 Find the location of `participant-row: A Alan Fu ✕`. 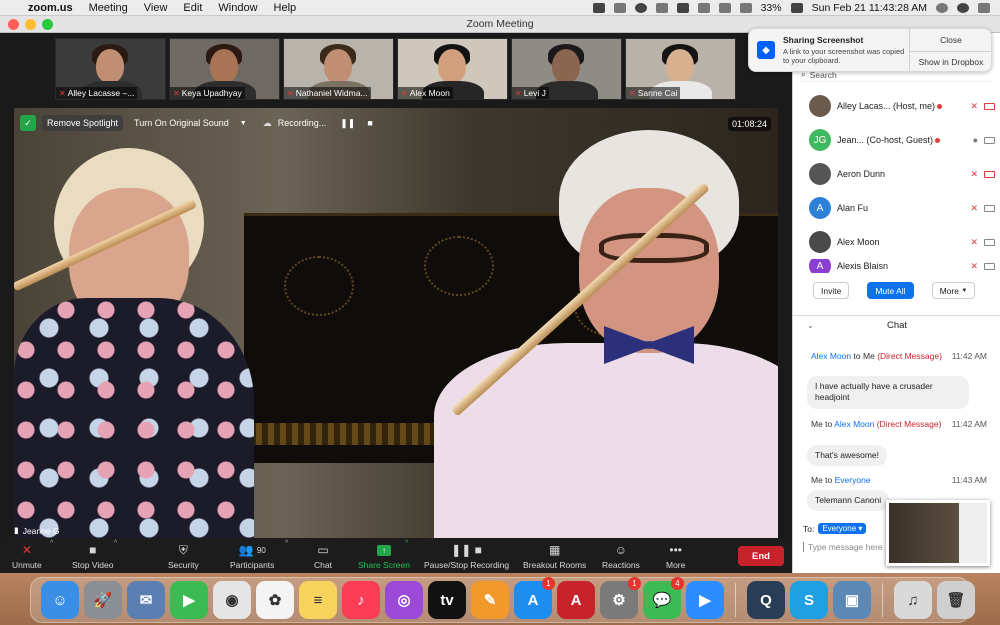

participant-row: A Alan Fu ✕ is located at coordinates (902, 208).